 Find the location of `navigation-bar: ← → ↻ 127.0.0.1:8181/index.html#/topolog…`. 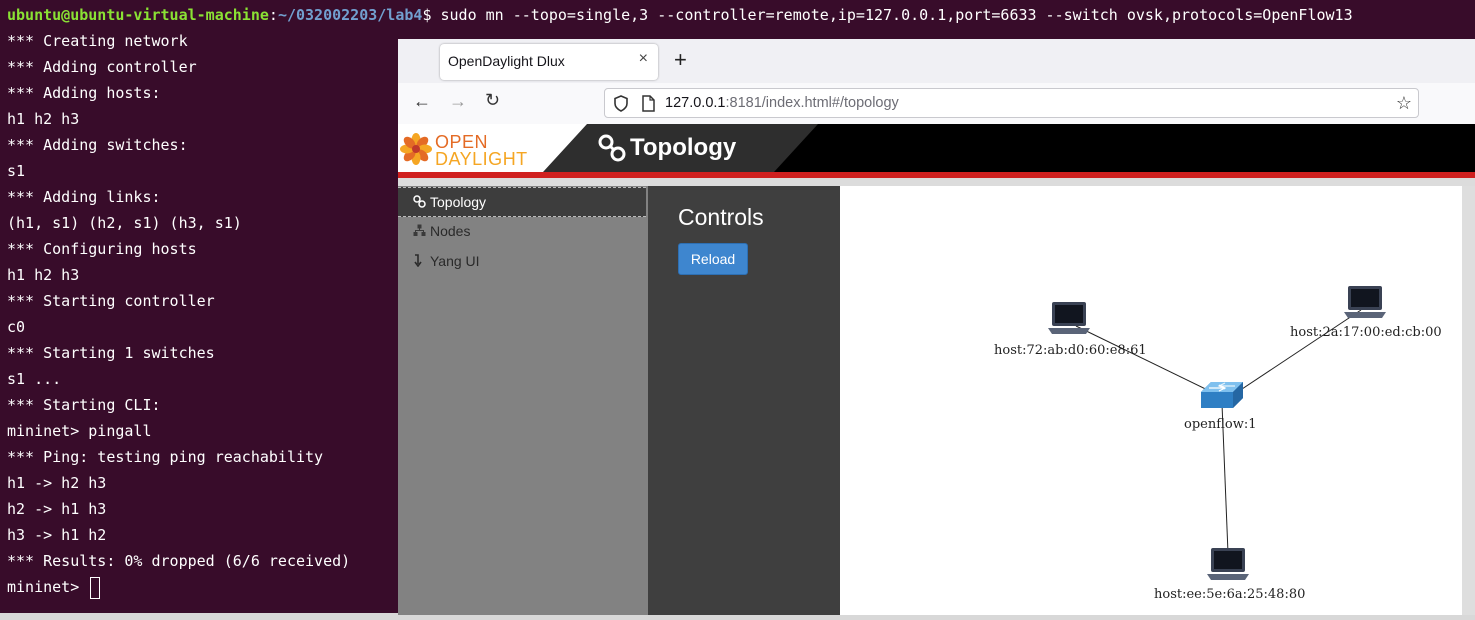

navigation-bar: ← → ↻ 127.0.0.1:8181/index.html#/topolog… is located at coordinates (936, 104).